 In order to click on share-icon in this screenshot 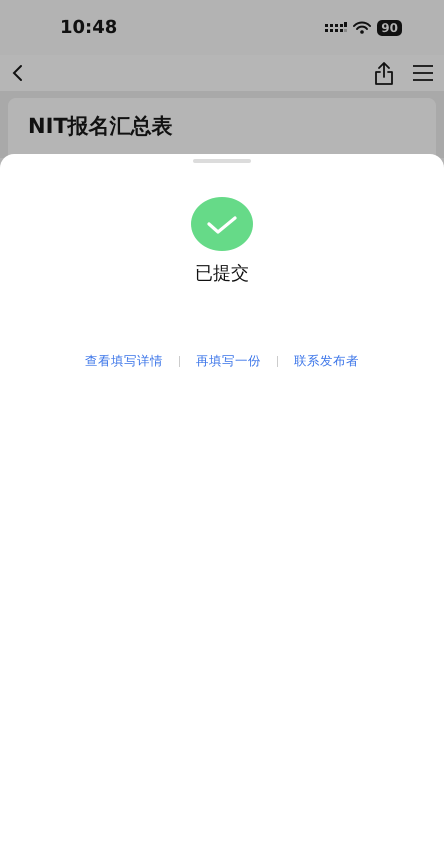, I will do `click(384, 73)`.